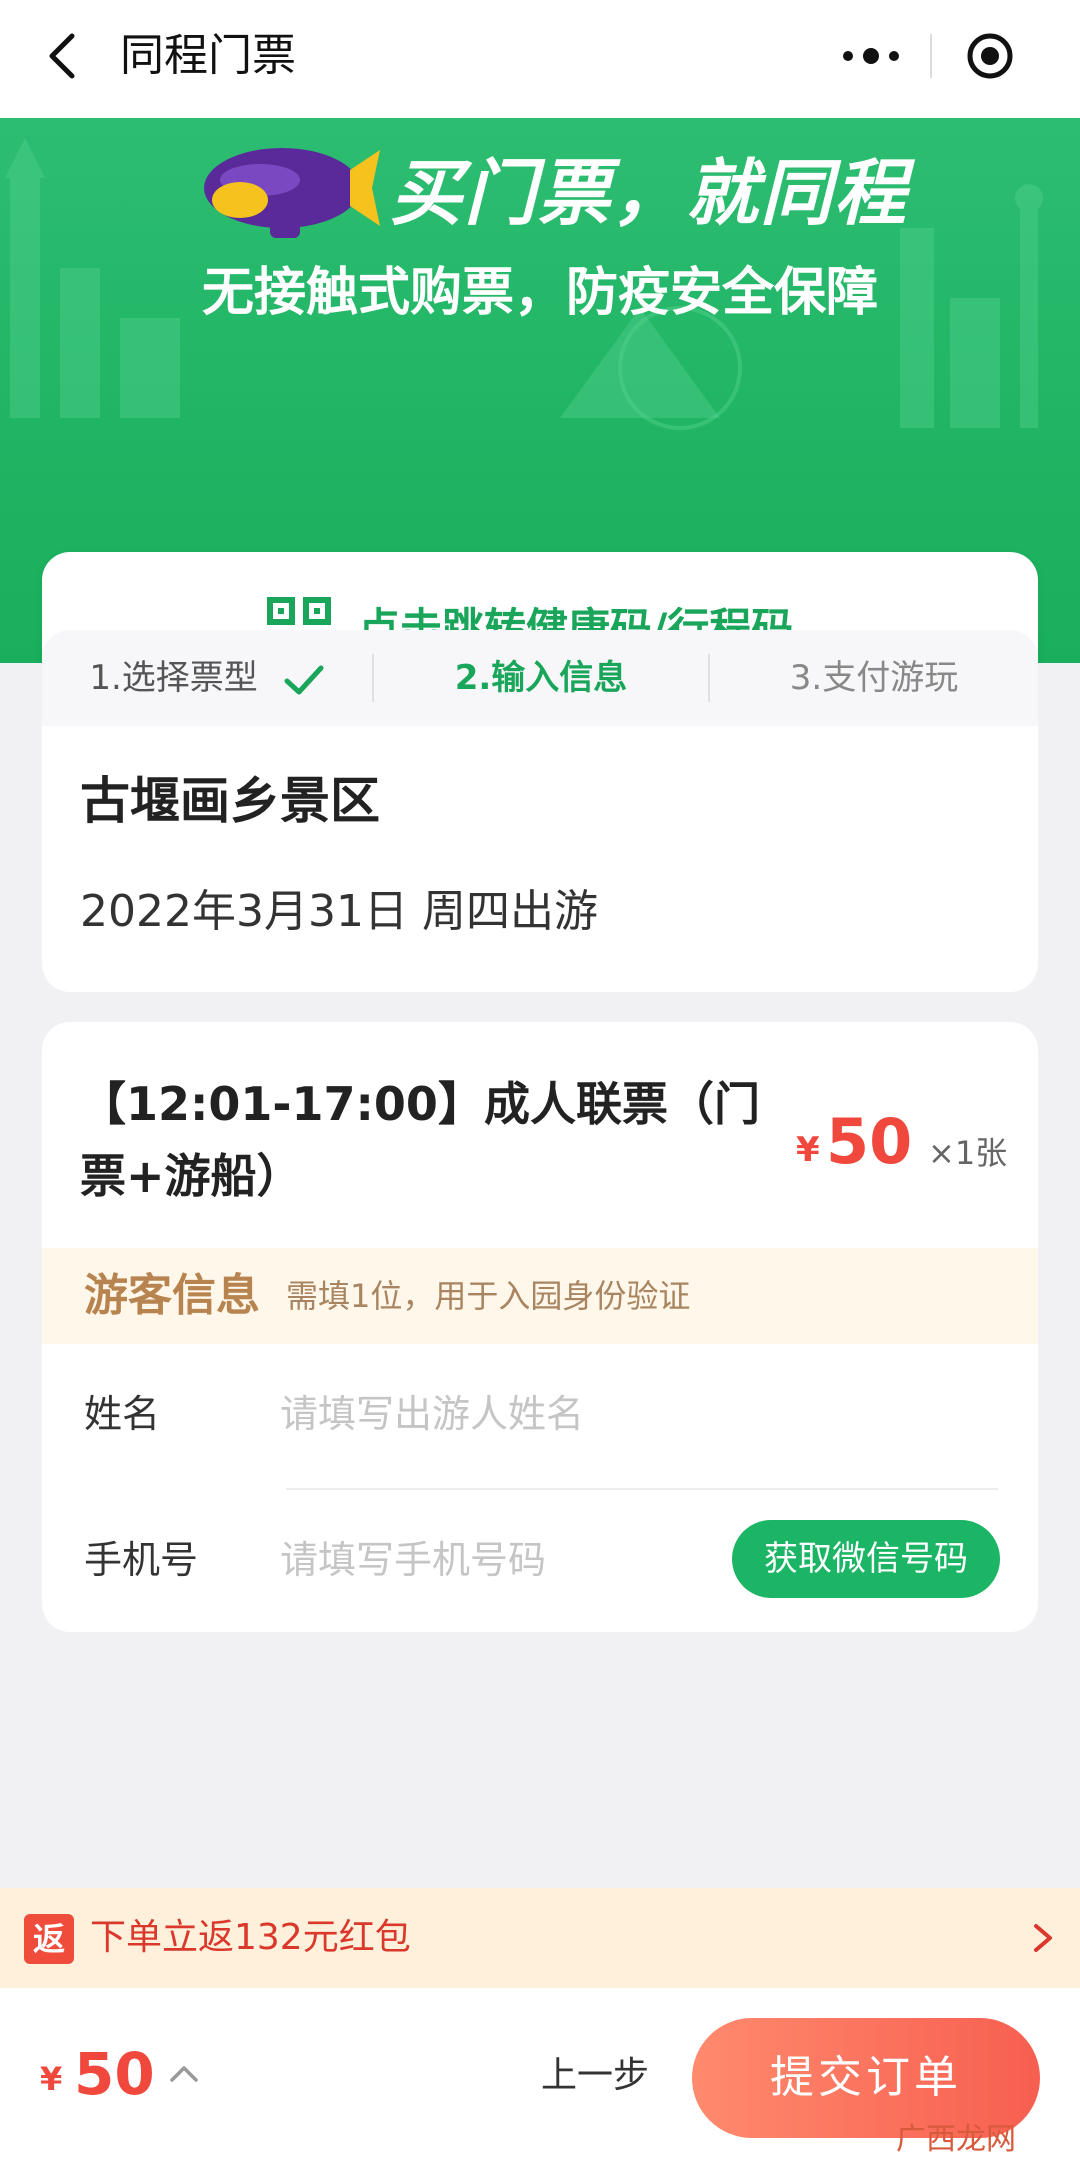 The image size is (1080, 2174). What do you see at coordinates (51, 2079) in the screenshot?
I see `total-currency-symbol: ¥` at bounding box center [51, 2079].